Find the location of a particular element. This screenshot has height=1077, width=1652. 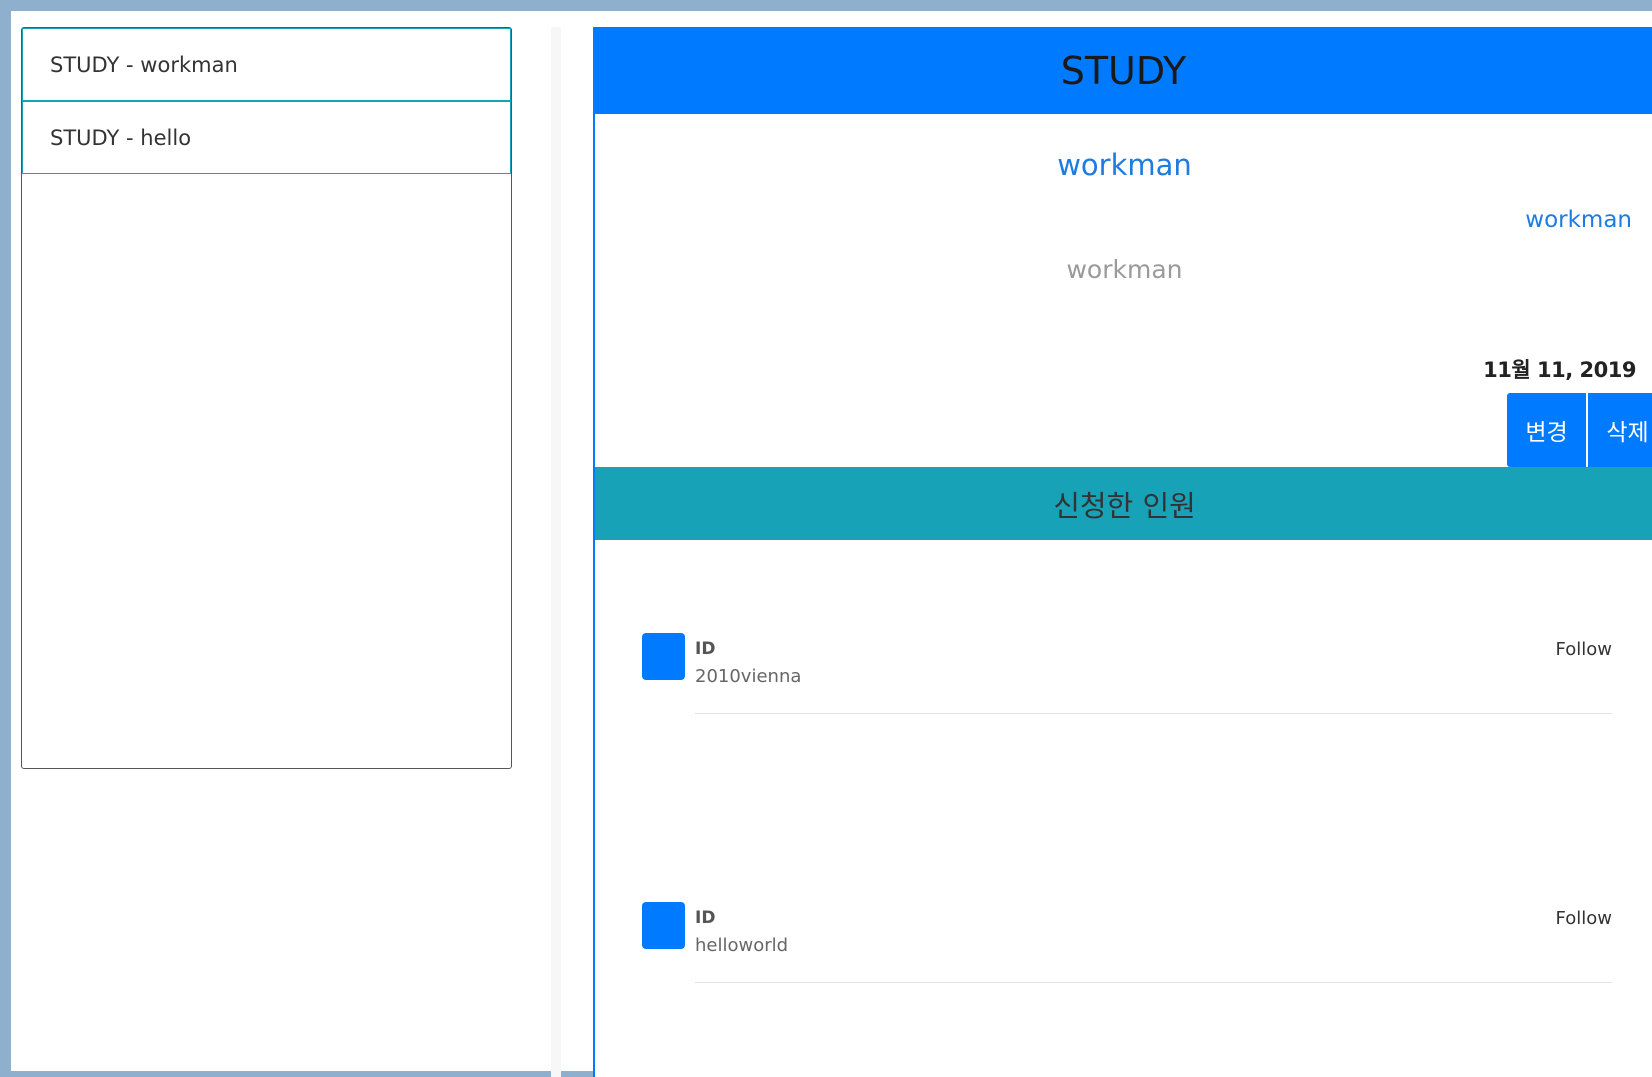

applicants-header: 신청한 인원 is located at coordinates (1123, 503).